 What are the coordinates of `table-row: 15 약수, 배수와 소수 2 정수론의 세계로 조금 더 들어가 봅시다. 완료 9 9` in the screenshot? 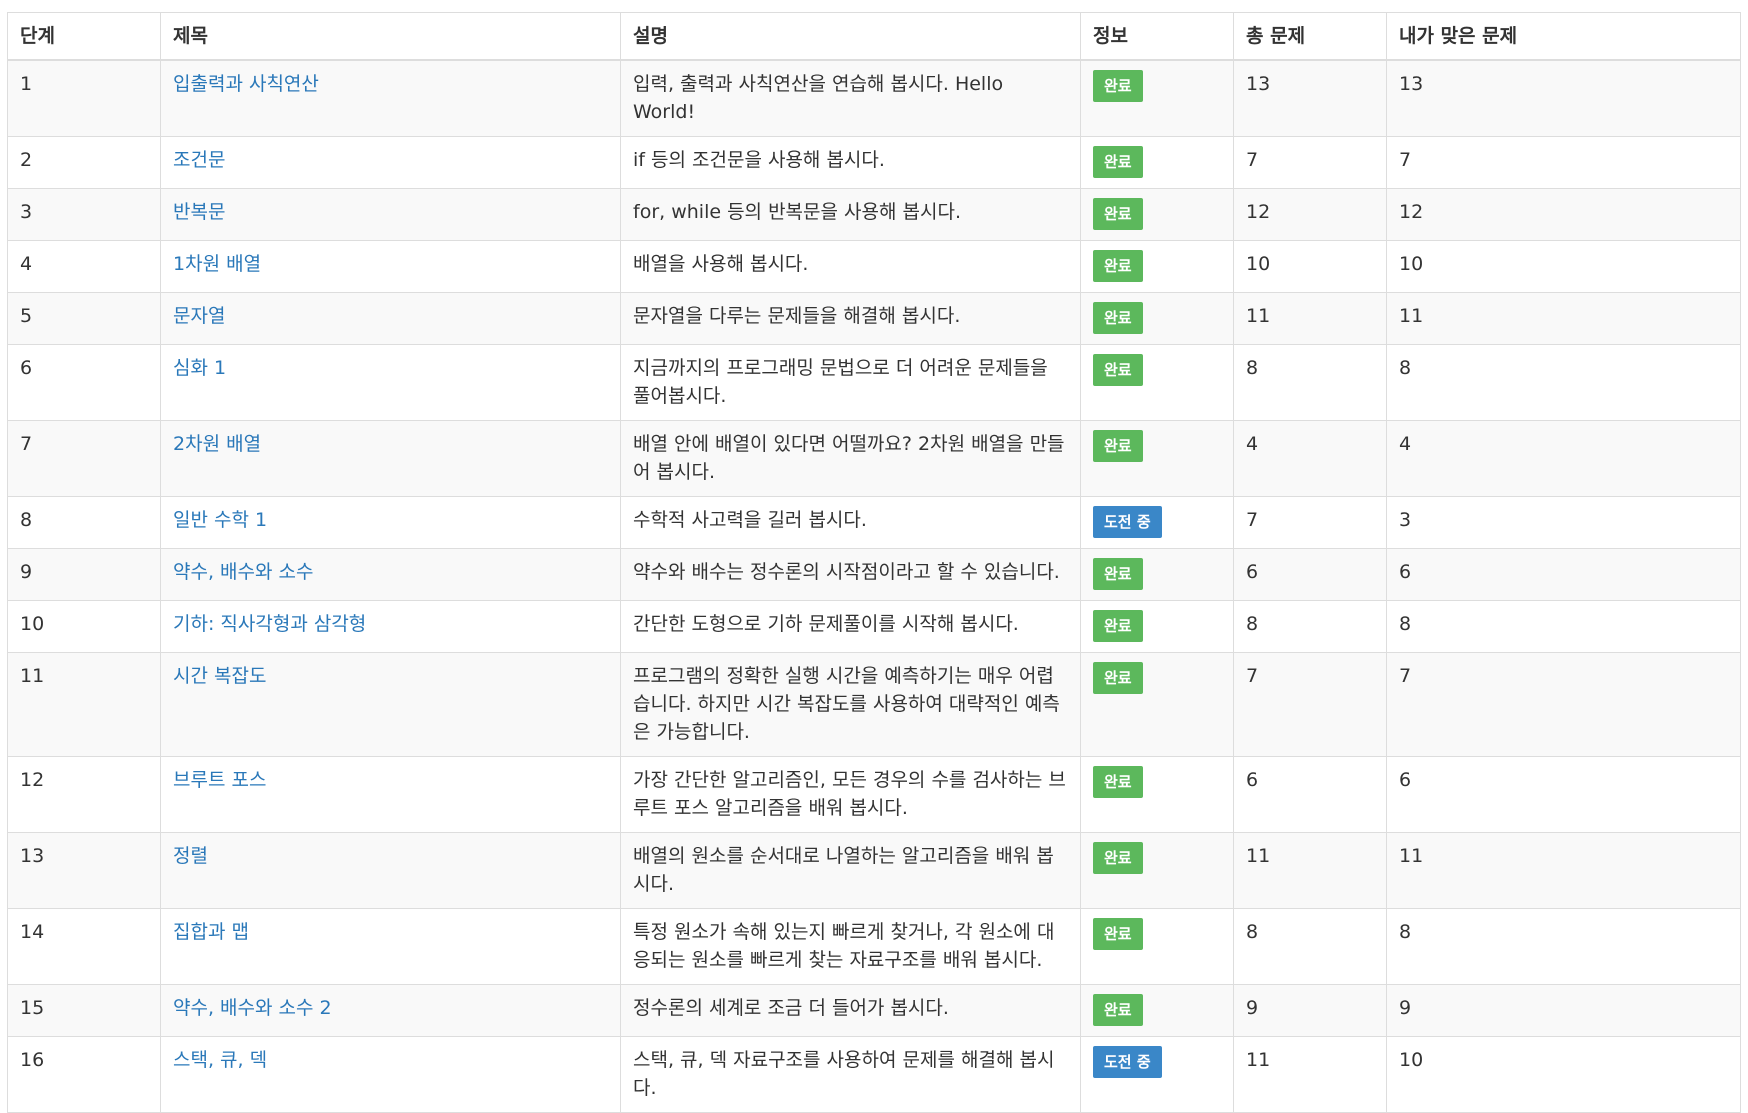 It's located at (874, 1010).